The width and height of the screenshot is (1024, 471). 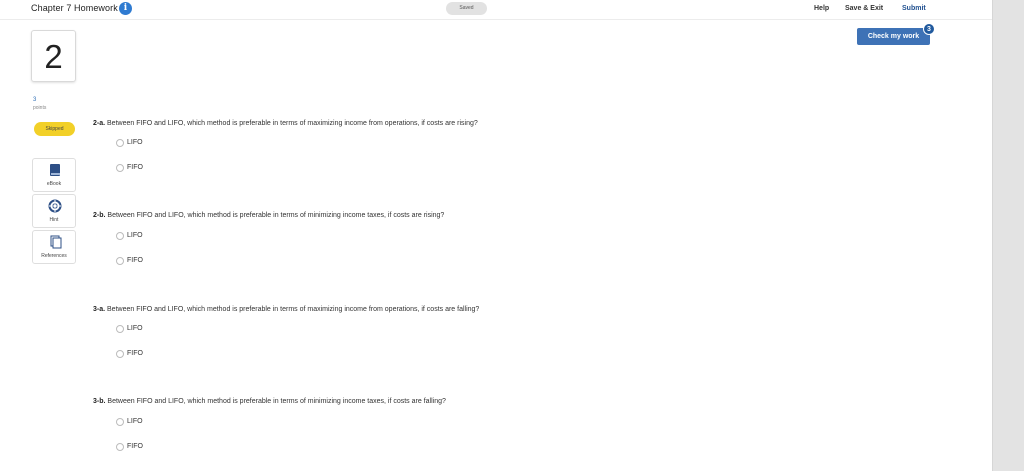 I want to click on help-link: Help, so click(x=821, y=8).